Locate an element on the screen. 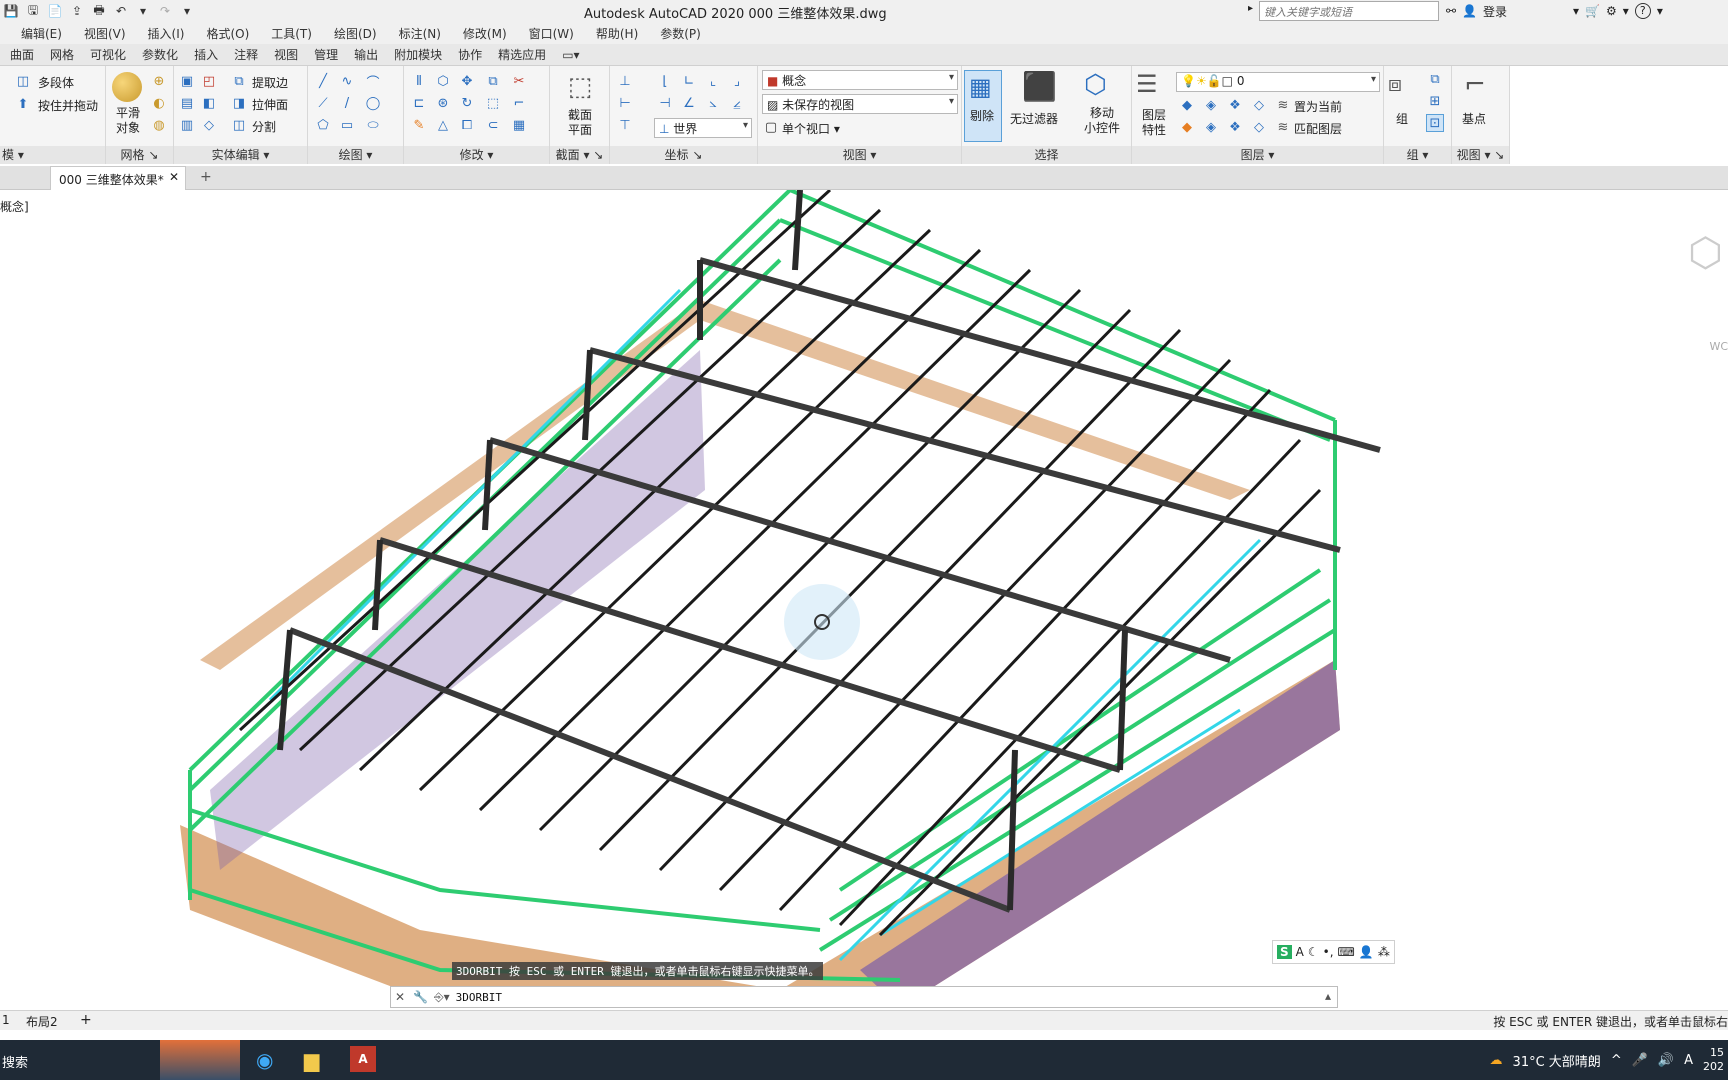 Image resolution: width=1728 pixels, height=1080 pixels. help-icon: ? is located at coordinates (1642, 11).